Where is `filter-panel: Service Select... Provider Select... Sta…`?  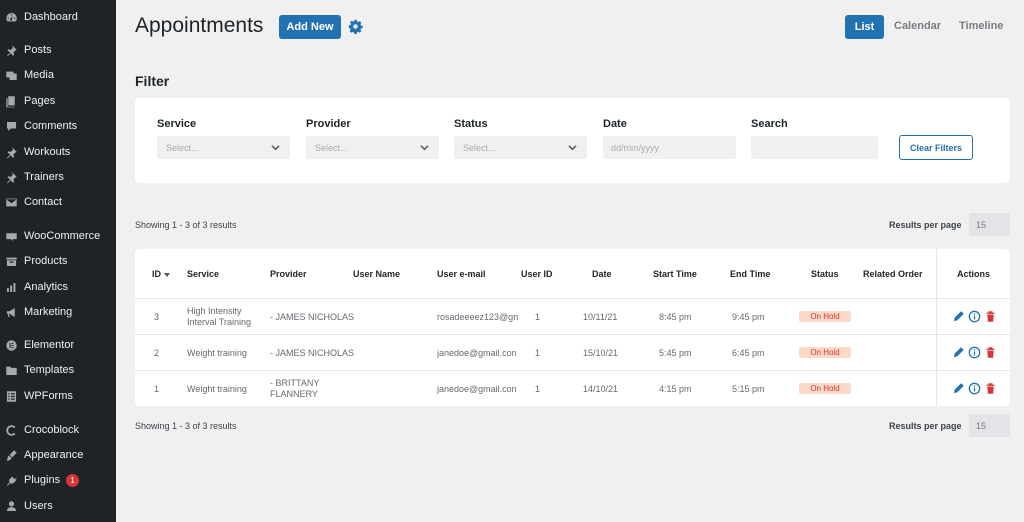 filter-panel: Service Select... Provider Select... Sta… is located at coordinates (572, 140).